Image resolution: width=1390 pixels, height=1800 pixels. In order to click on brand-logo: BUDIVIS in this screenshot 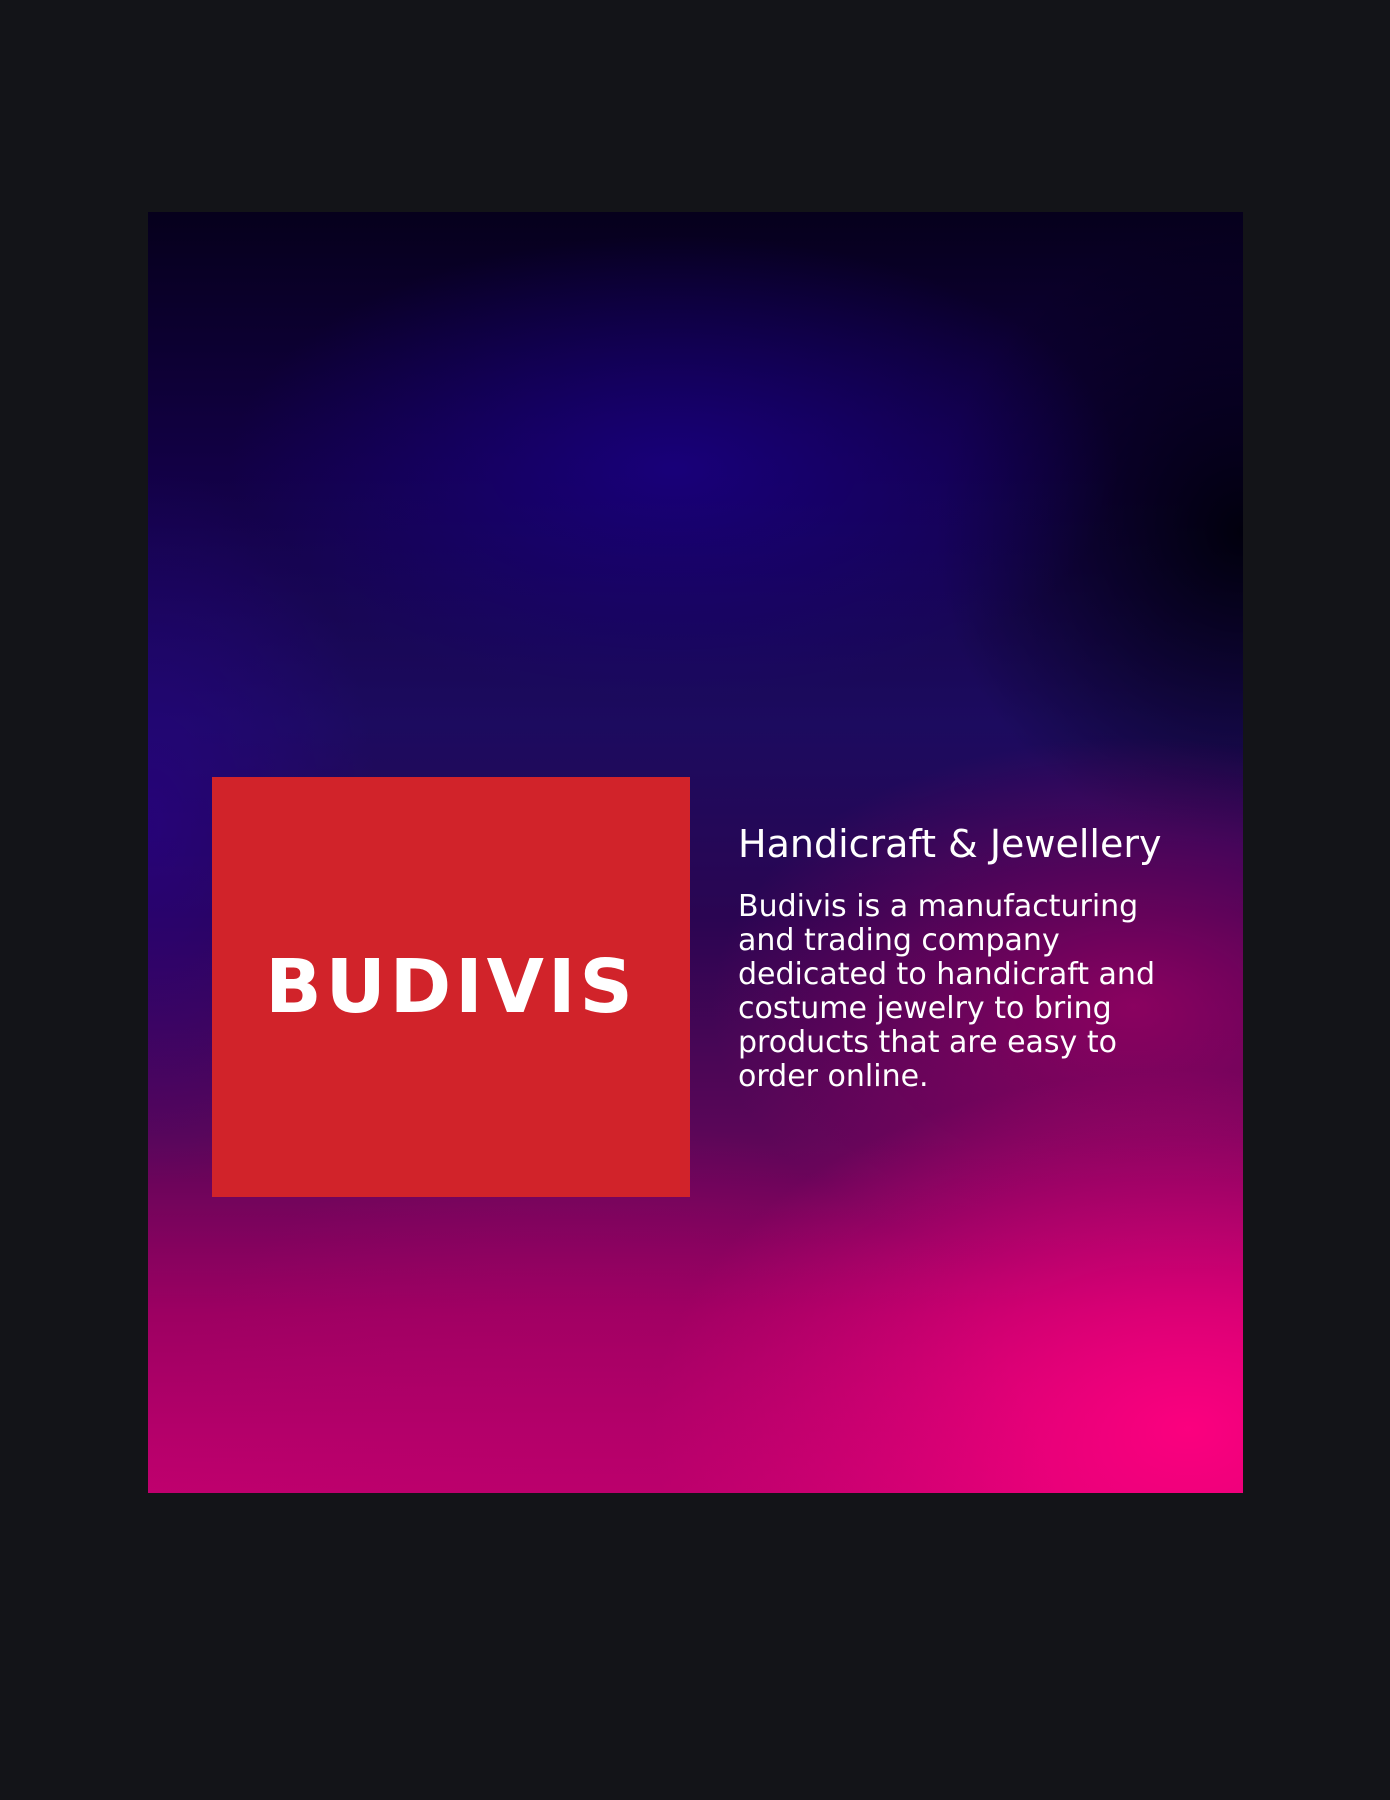, I will do `click(451, 987)`.